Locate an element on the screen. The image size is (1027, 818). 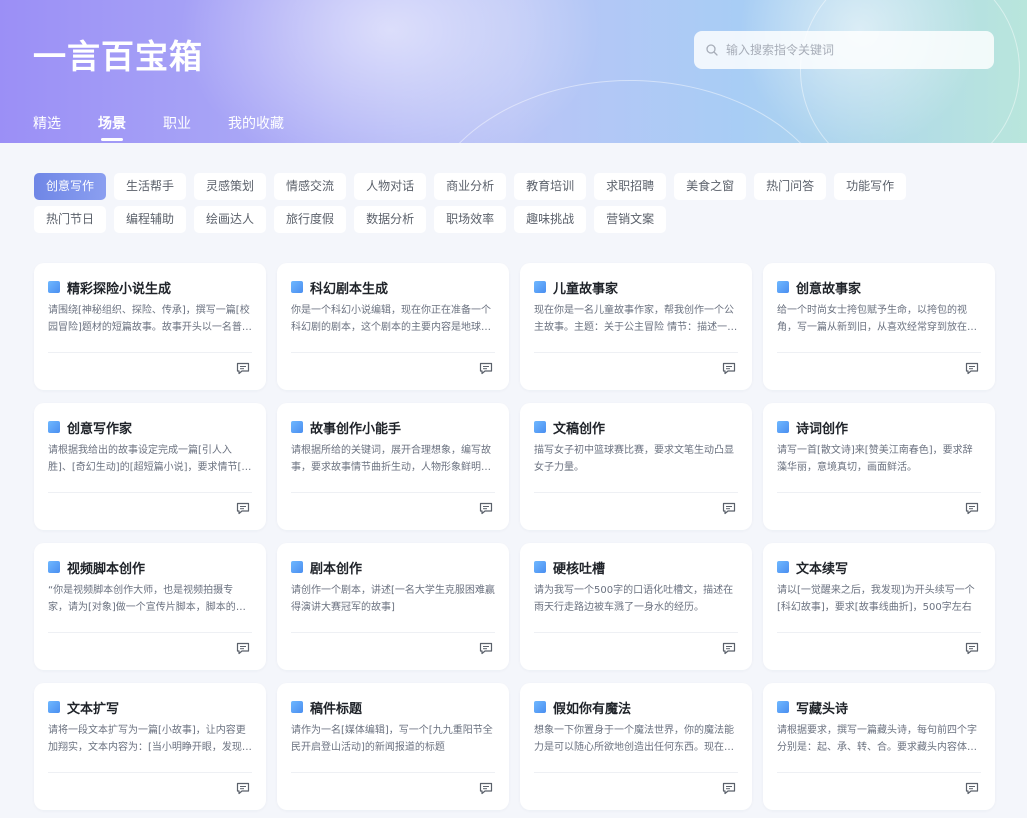
category-chip: 趣味挑战 is located at coordinates (550, 219).